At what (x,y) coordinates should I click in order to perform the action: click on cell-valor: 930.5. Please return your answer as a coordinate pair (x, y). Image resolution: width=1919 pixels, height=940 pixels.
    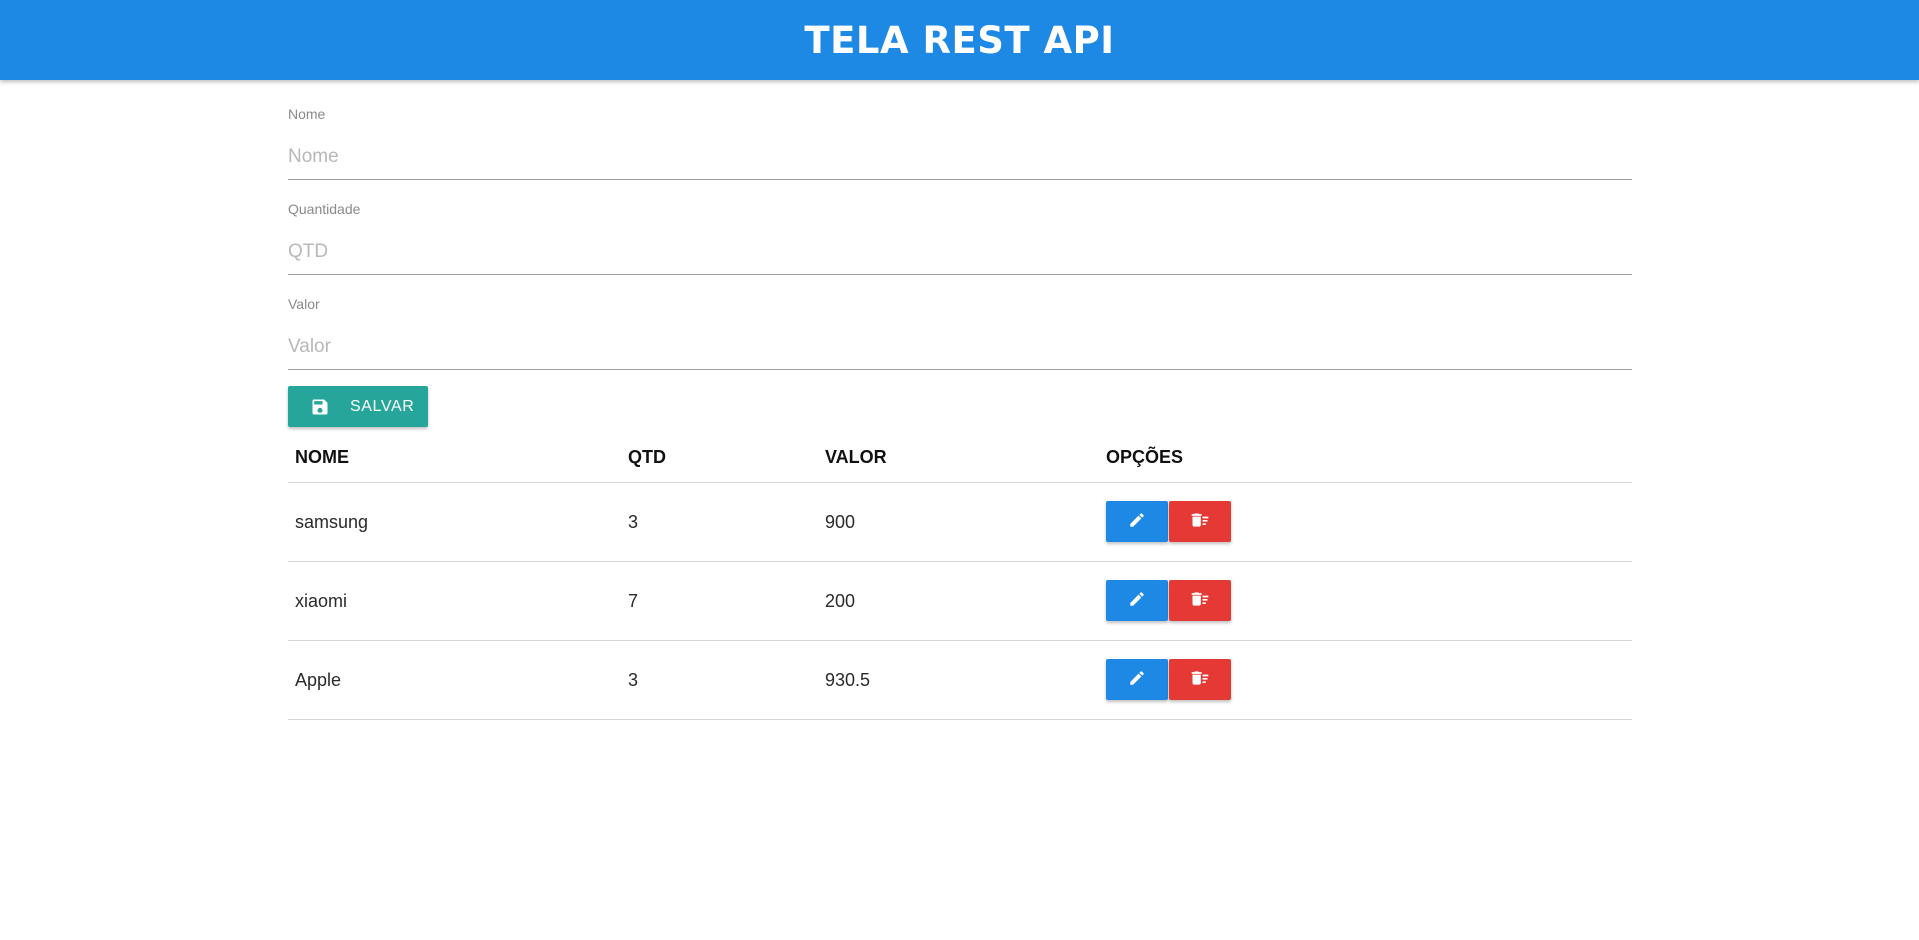
    Looking at the image, I should click on (848, 680).